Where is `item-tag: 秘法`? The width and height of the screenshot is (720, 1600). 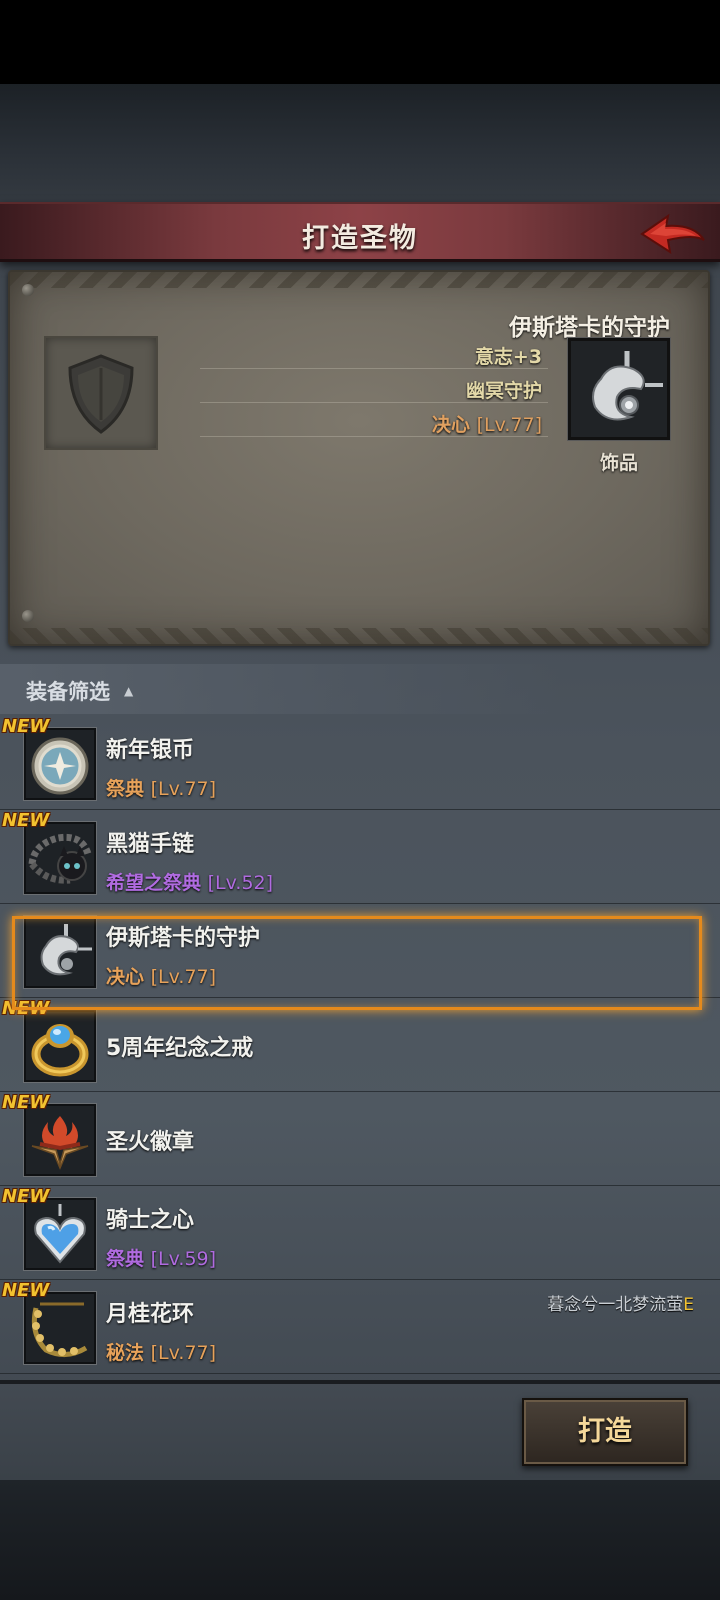 item-tag: 秘法 is located at coordinates (125, 1353).